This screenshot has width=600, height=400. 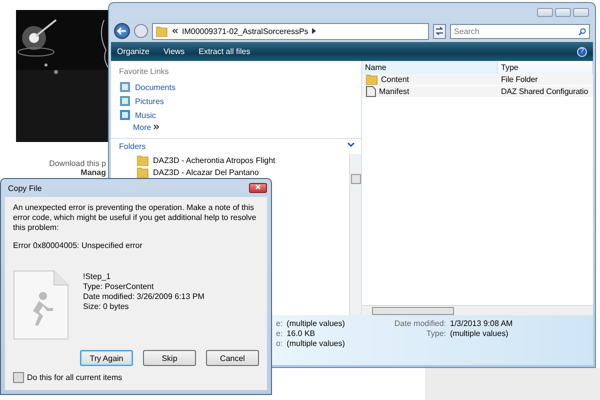 I want to click on download-caption: Download this p, so click(x=77, y=163).